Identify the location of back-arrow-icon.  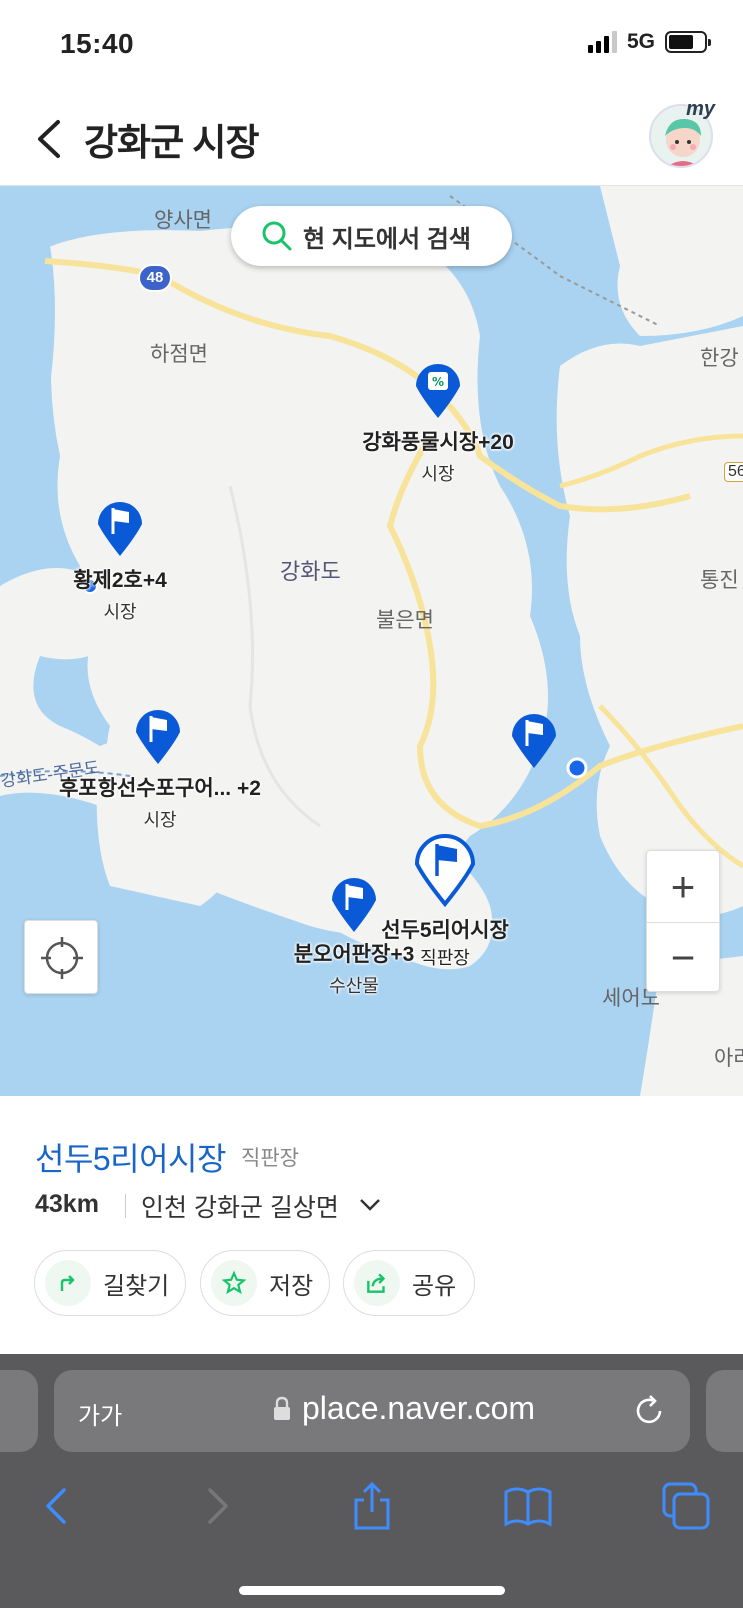
(50, 139).